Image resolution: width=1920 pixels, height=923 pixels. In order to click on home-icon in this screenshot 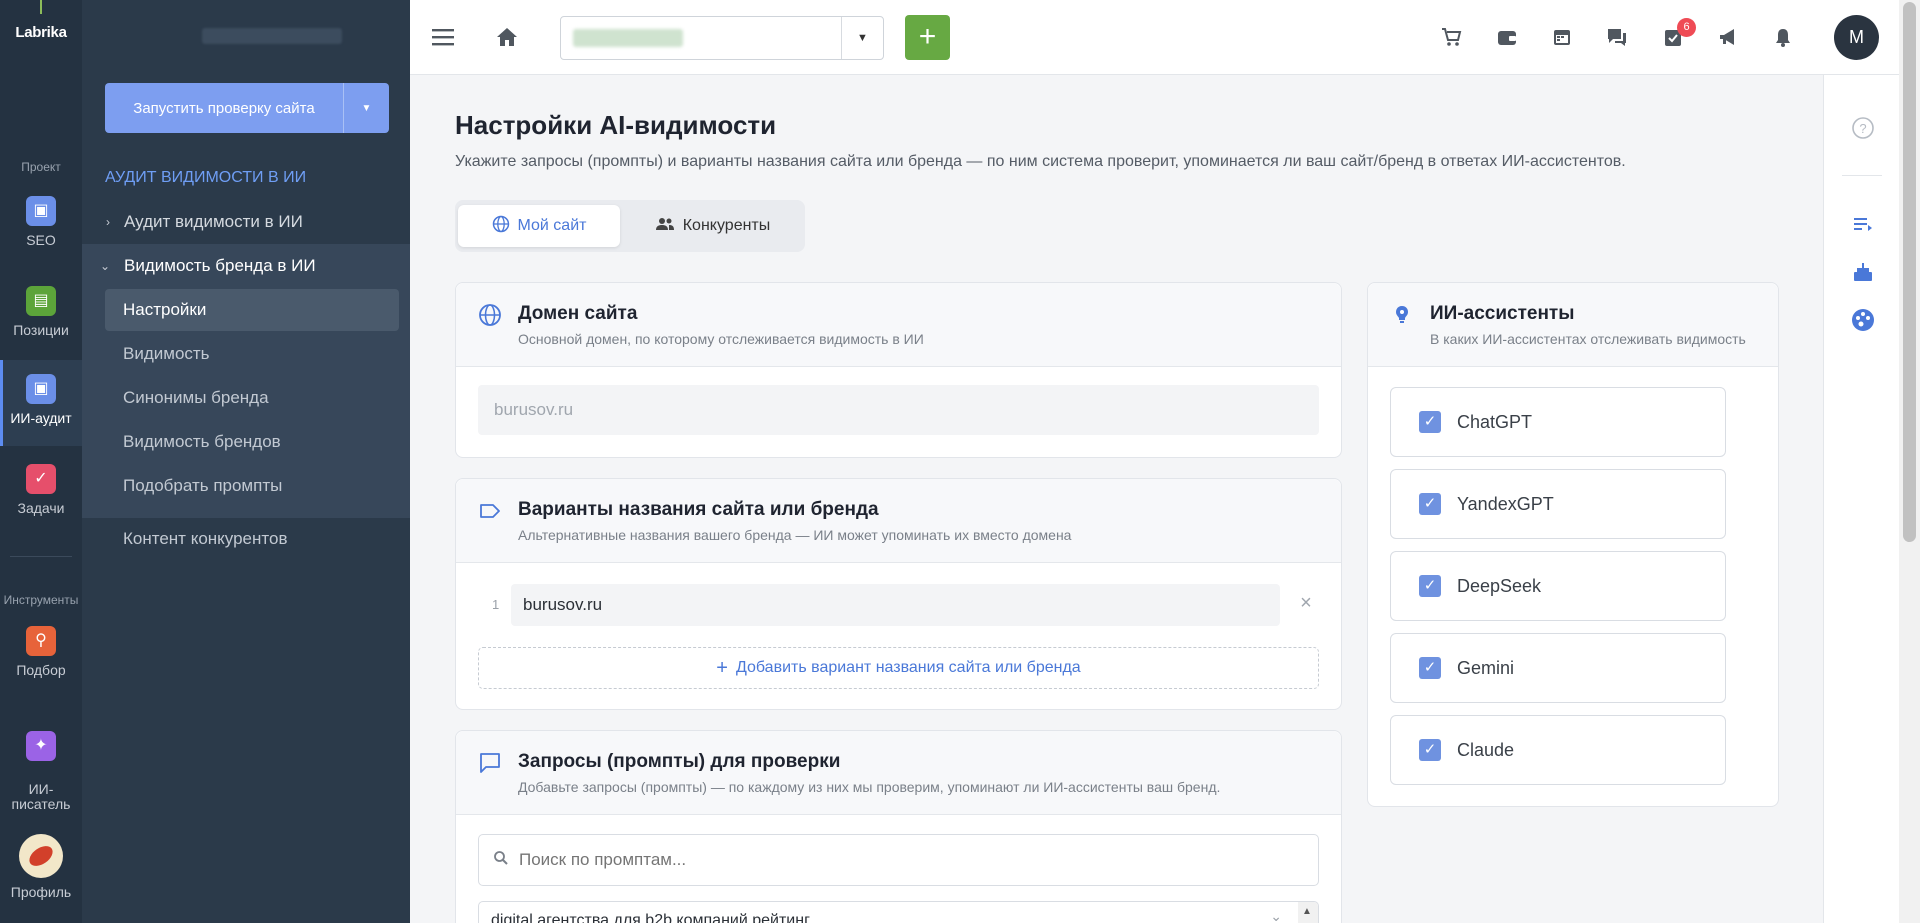, I will do `click(507, 37)`.